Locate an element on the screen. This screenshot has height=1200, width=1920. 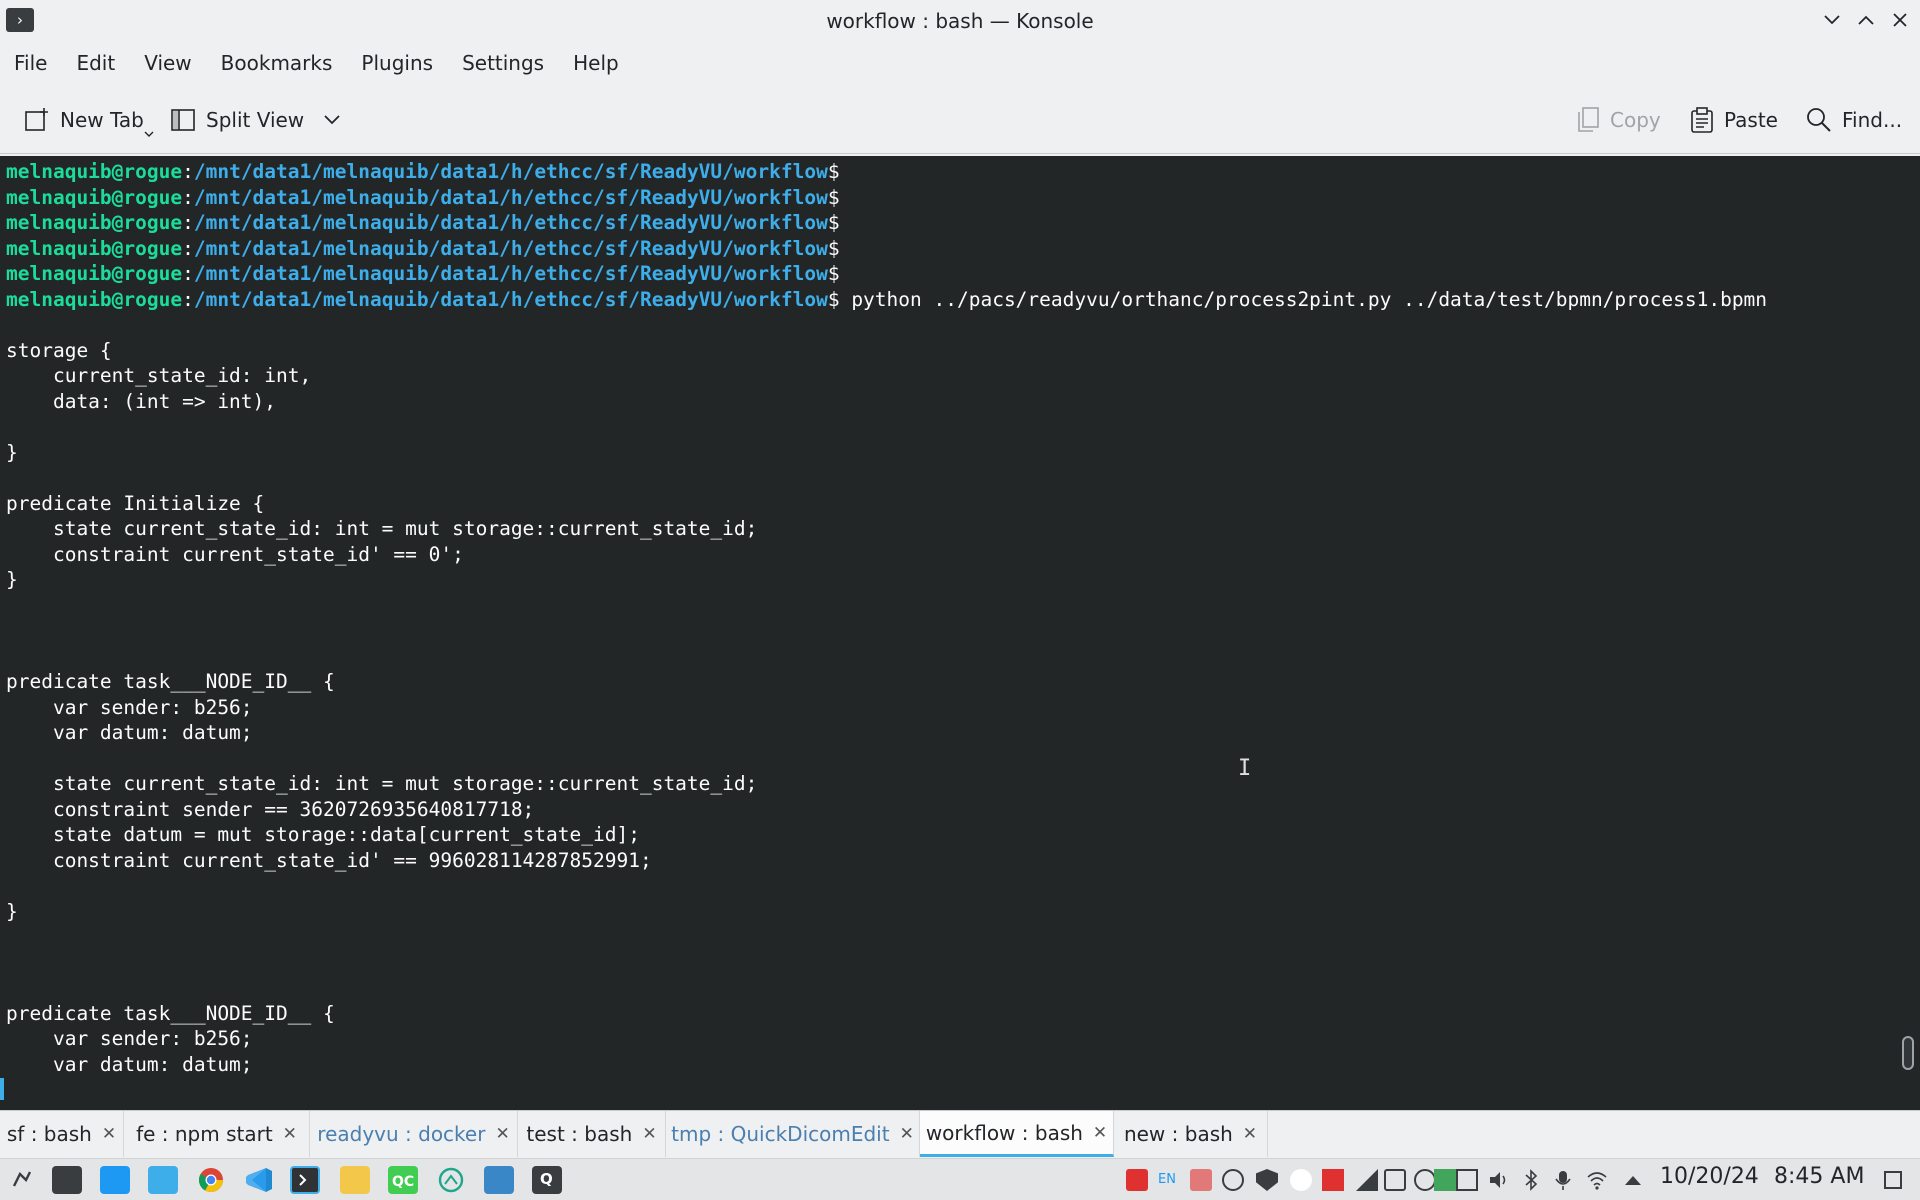
network-app-icon is located at coordinates (451, 1180).